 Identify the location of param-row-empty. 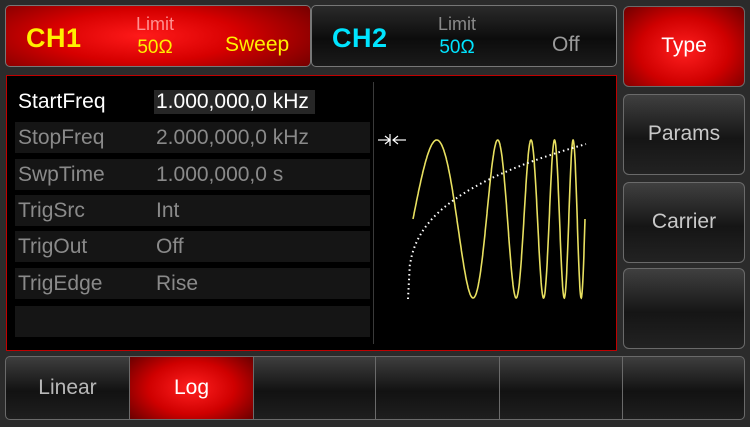
(192, 321).